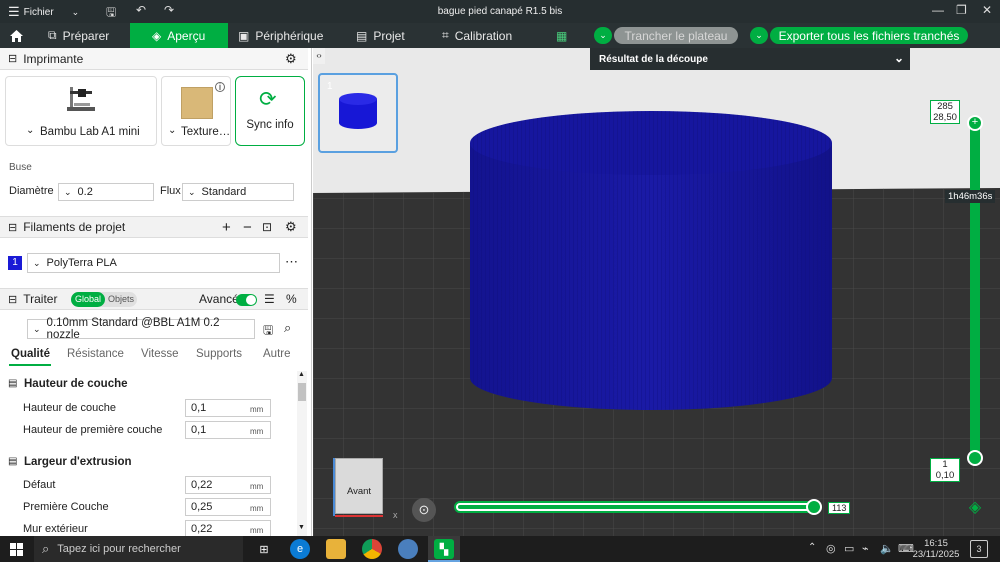 This screenshot has width=1000, height=562. Describe the element at coordinates (390, 35) in the screenshot. I see `tab-projet: ▤ Projet` at that location.